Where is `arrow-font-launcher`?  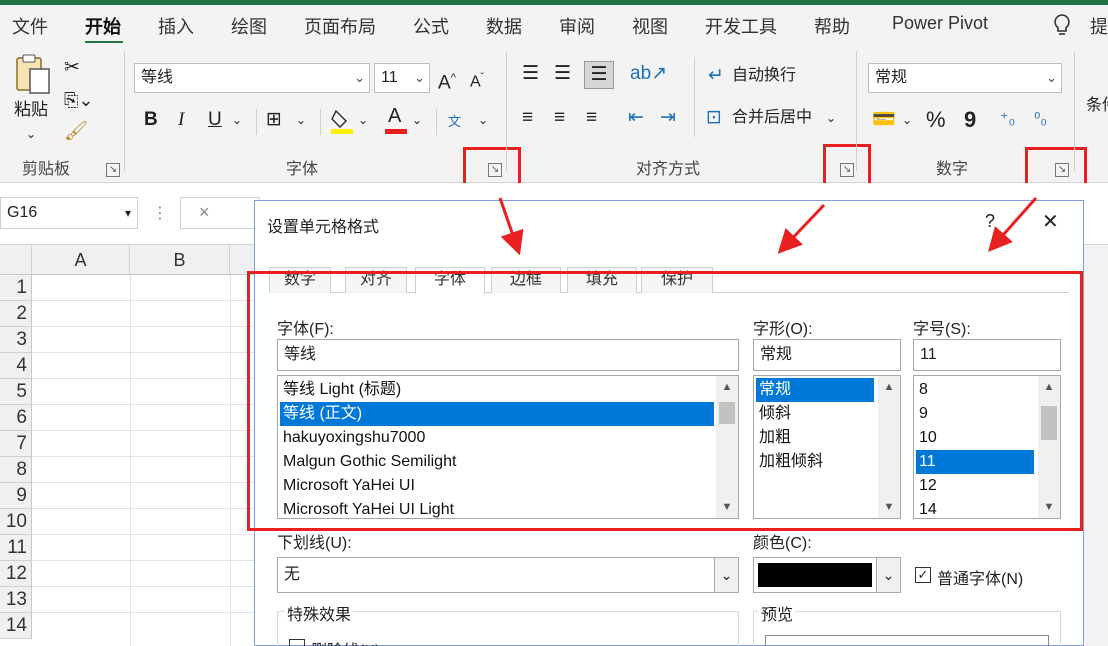 arrow-font-launcher is located at coordinates (511, 226).